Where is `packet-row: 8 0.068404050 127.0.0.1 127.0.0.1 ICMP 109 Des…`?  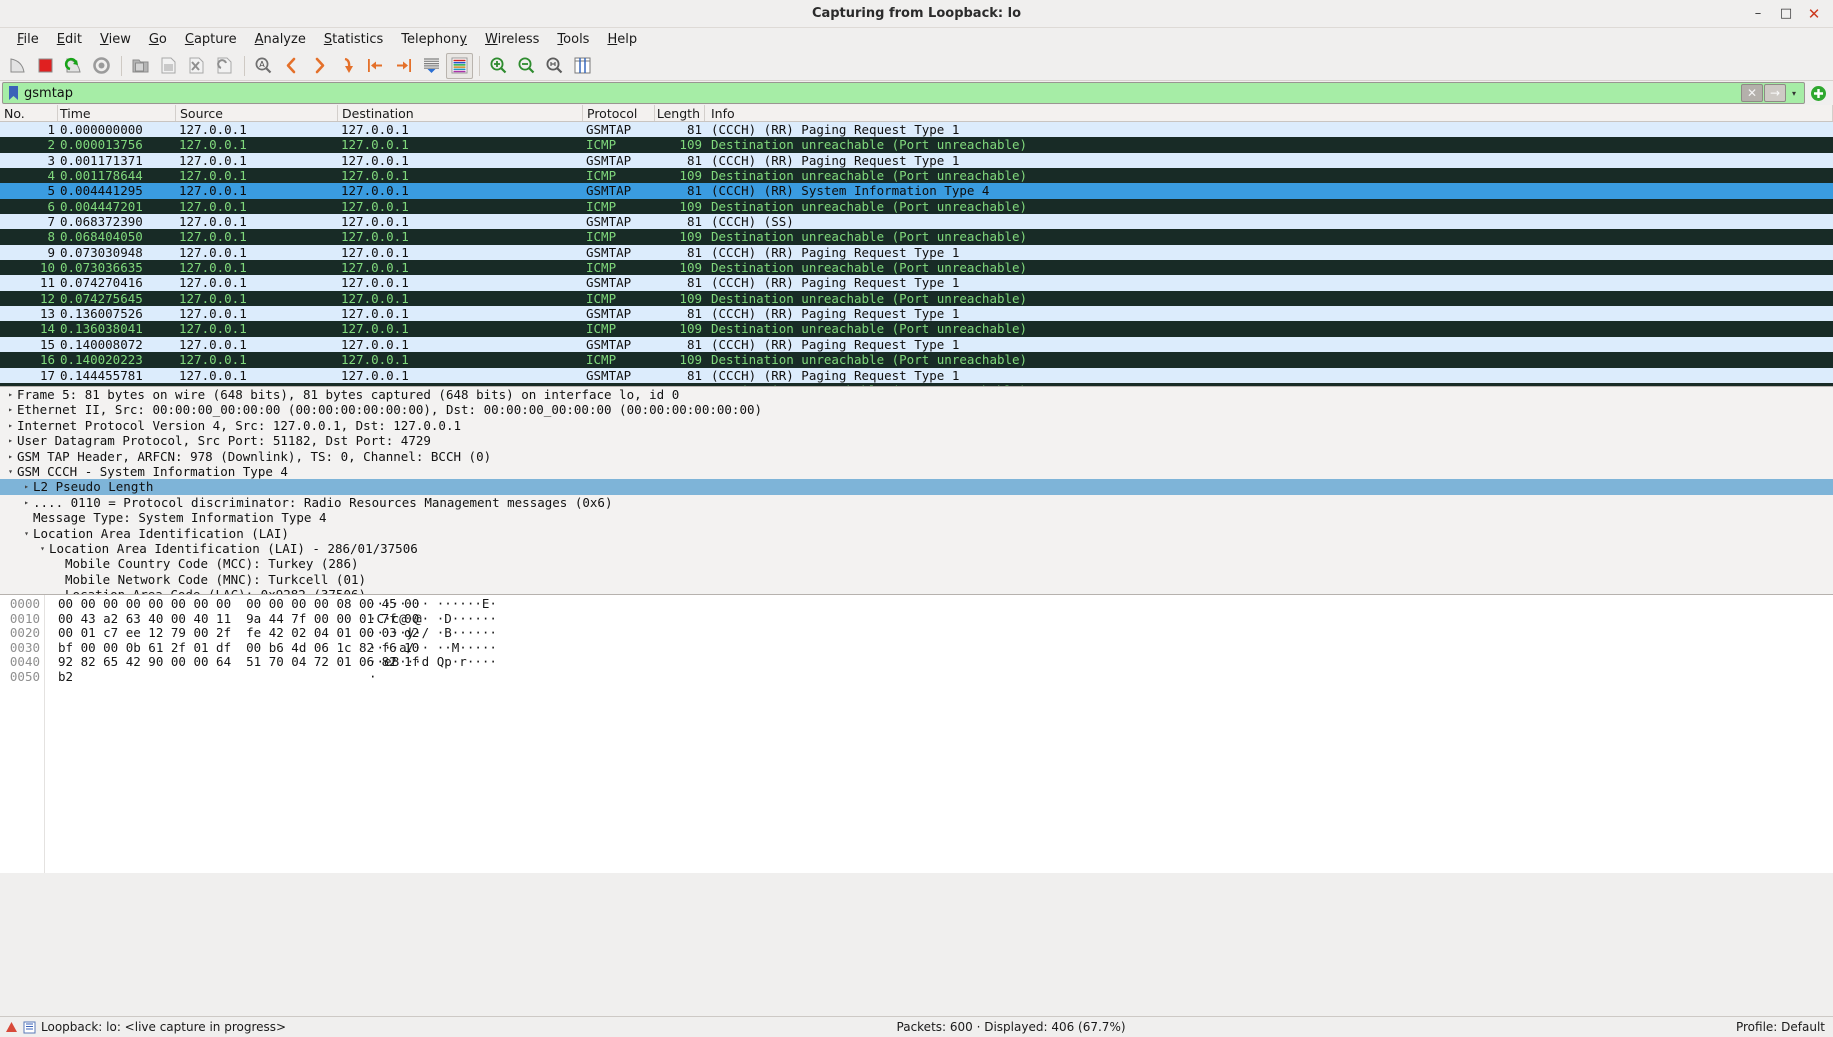
packet-row: 8 0.068404050 127.0.0.1 127.0.0.1 ICMP 109 Des… is located at coordinates (916, 237).